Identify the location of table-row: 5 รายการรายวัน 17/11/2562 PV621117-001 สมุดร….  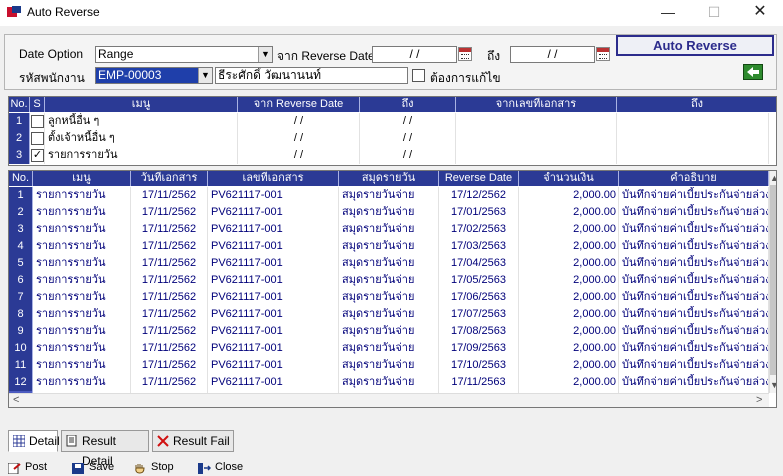
(389, 263).